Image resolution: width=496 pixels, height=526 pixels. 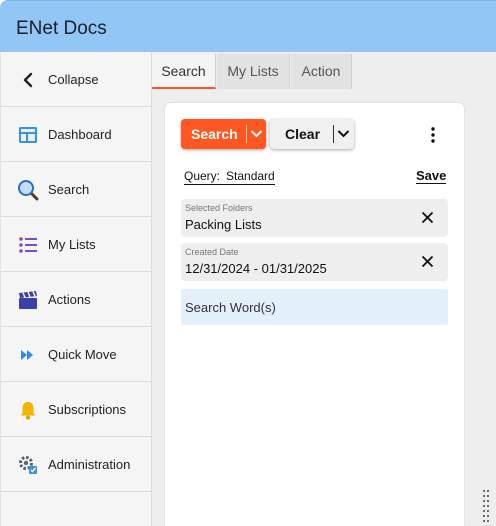 What do you see at coordinates (223, 224) in the screenshot?
I see `field-value: Packing Lists` at bounding box center [223, 224].